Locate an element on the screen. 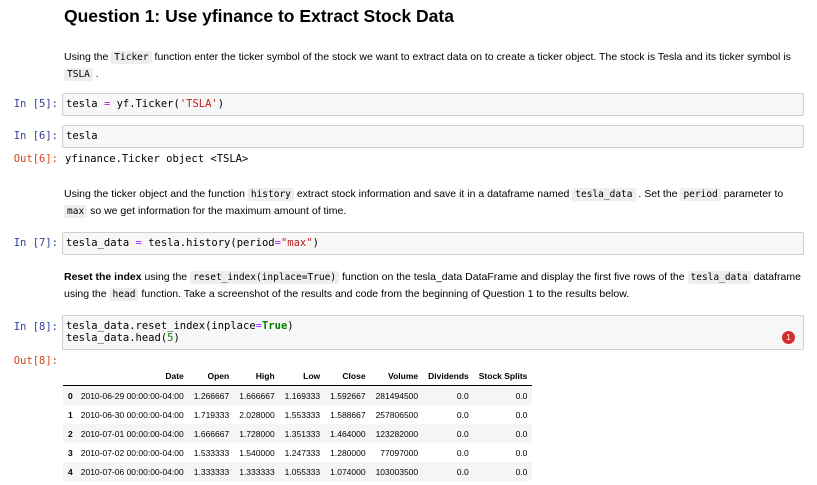 This screenshot has width=817, height=485. column-header: High is located at coordinates (257, 376).